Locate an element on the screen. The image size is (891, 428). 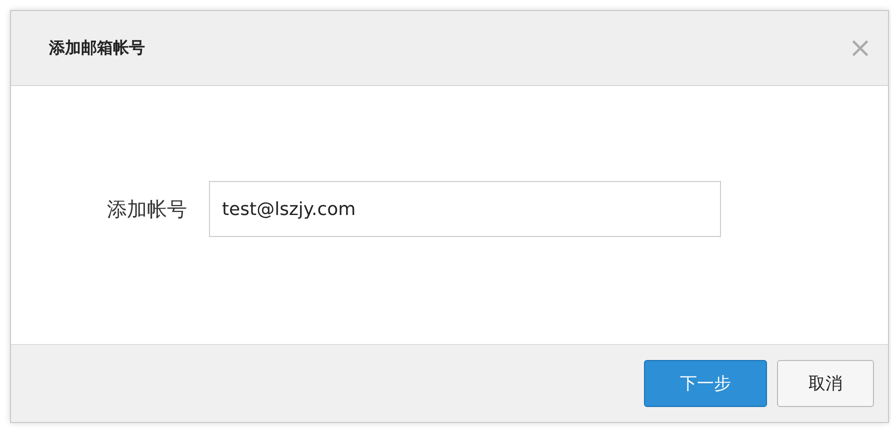
dialog-title: 添加邮箱帐号 is located at coordinates (97, 48).